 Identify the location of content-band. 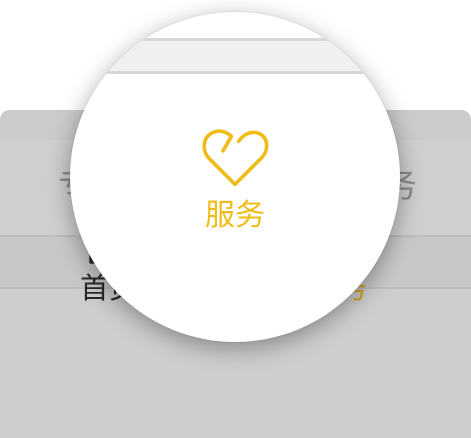
(235, 56).